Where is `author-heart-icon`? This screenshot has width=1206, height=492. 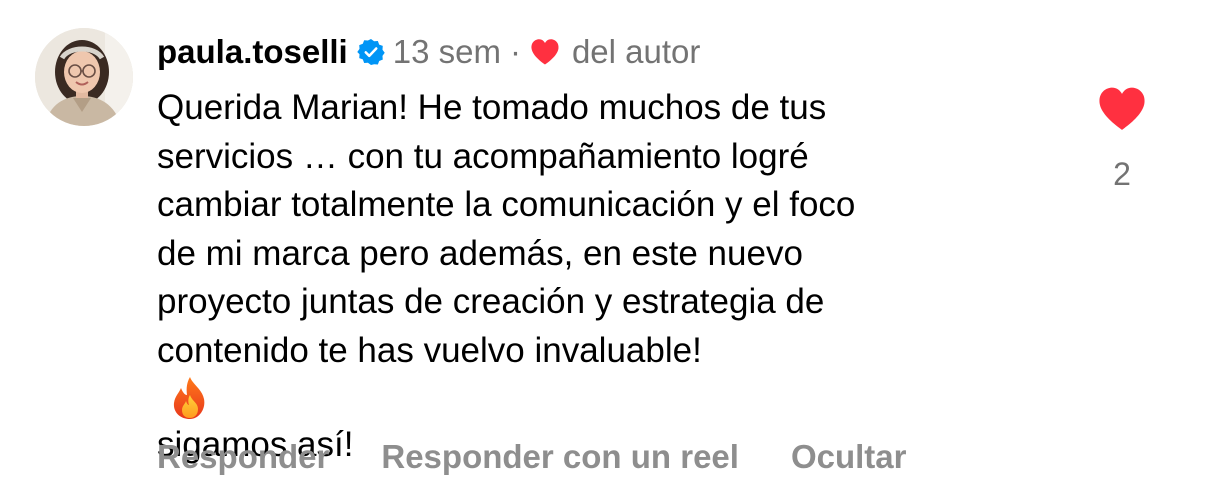 author-heart-icon is located at coordinates (545, 52).